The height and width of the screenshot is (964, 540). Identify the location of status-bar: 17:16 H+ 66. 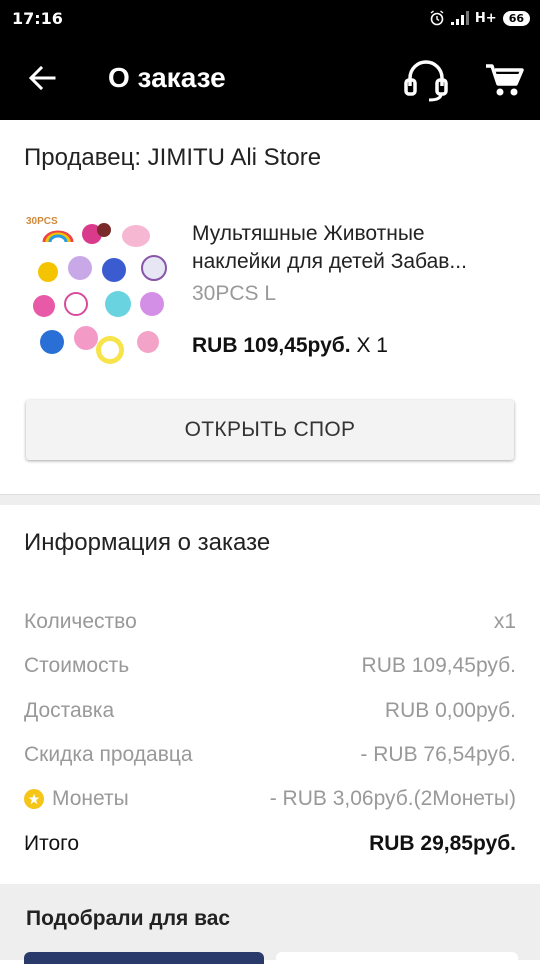
(270, 18).